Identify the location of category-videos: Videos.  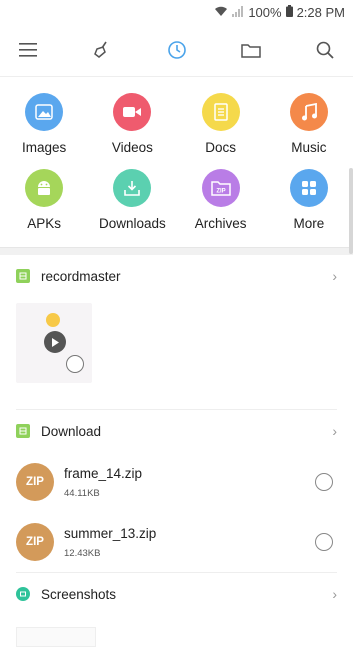
(132, 124).